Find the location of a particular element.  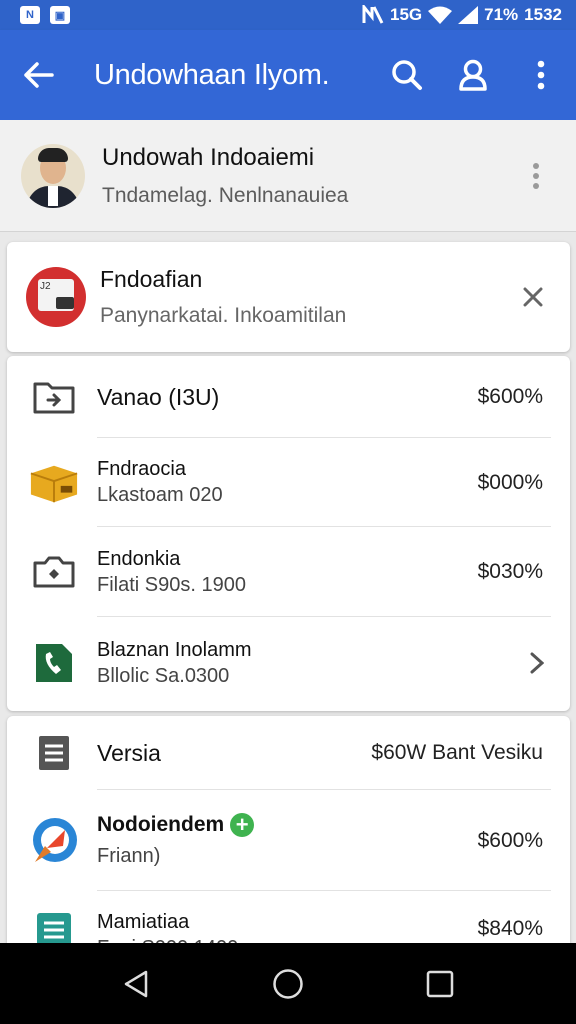

list-item: Vanao (I3U) $600% is located at coordinates (288, 397).